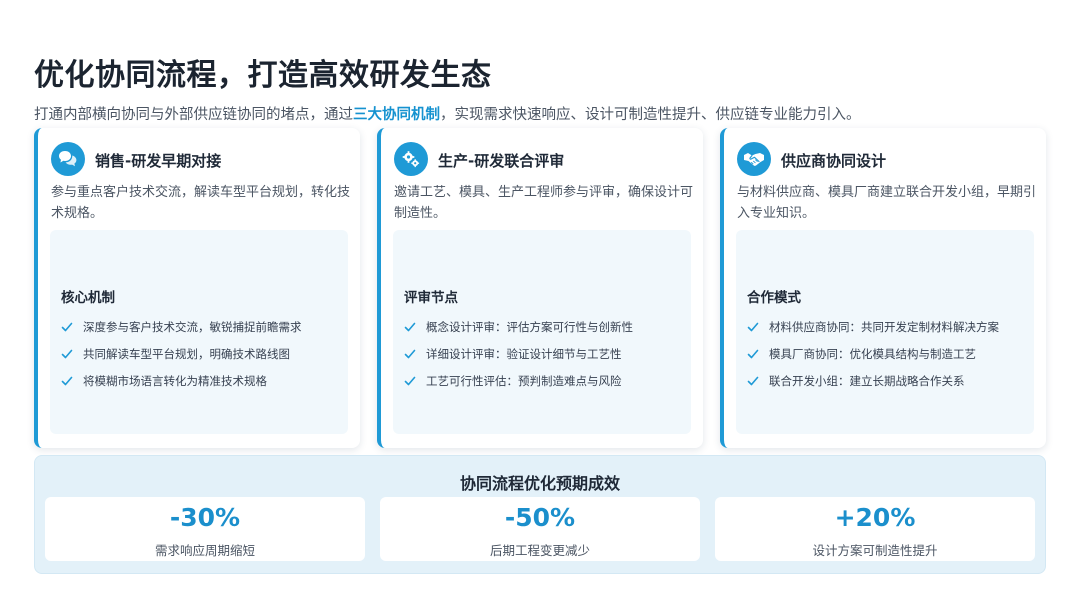 The image size is (1080, 608). What do you see at coordinates (192, 326) in the screenshot?
I see `list-item-text: 深度参与客户技术交流，敏锐捕捉前瞻需求` at bounding box center [192, 326].